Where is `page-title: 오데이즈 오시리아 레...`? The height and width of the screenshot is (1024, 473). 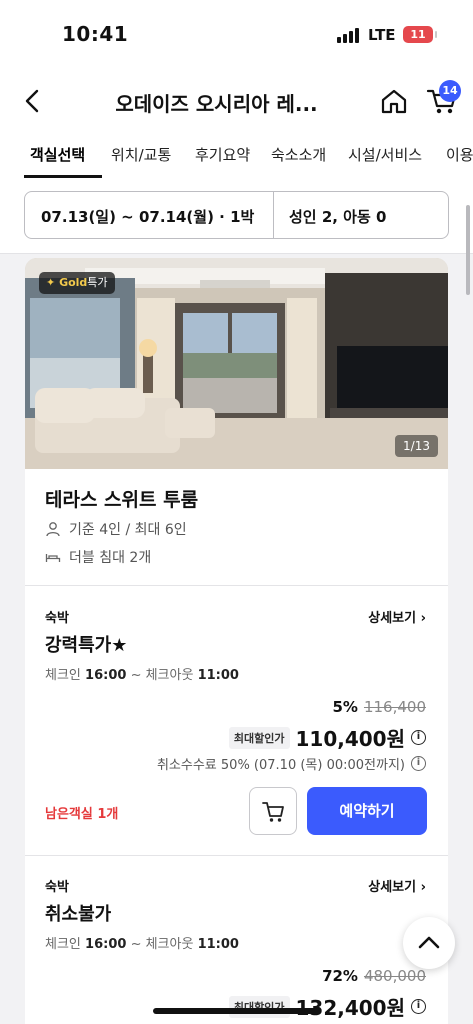
page-title: 오데이즈 오시리아 레... is located at coordinates (216, 104).